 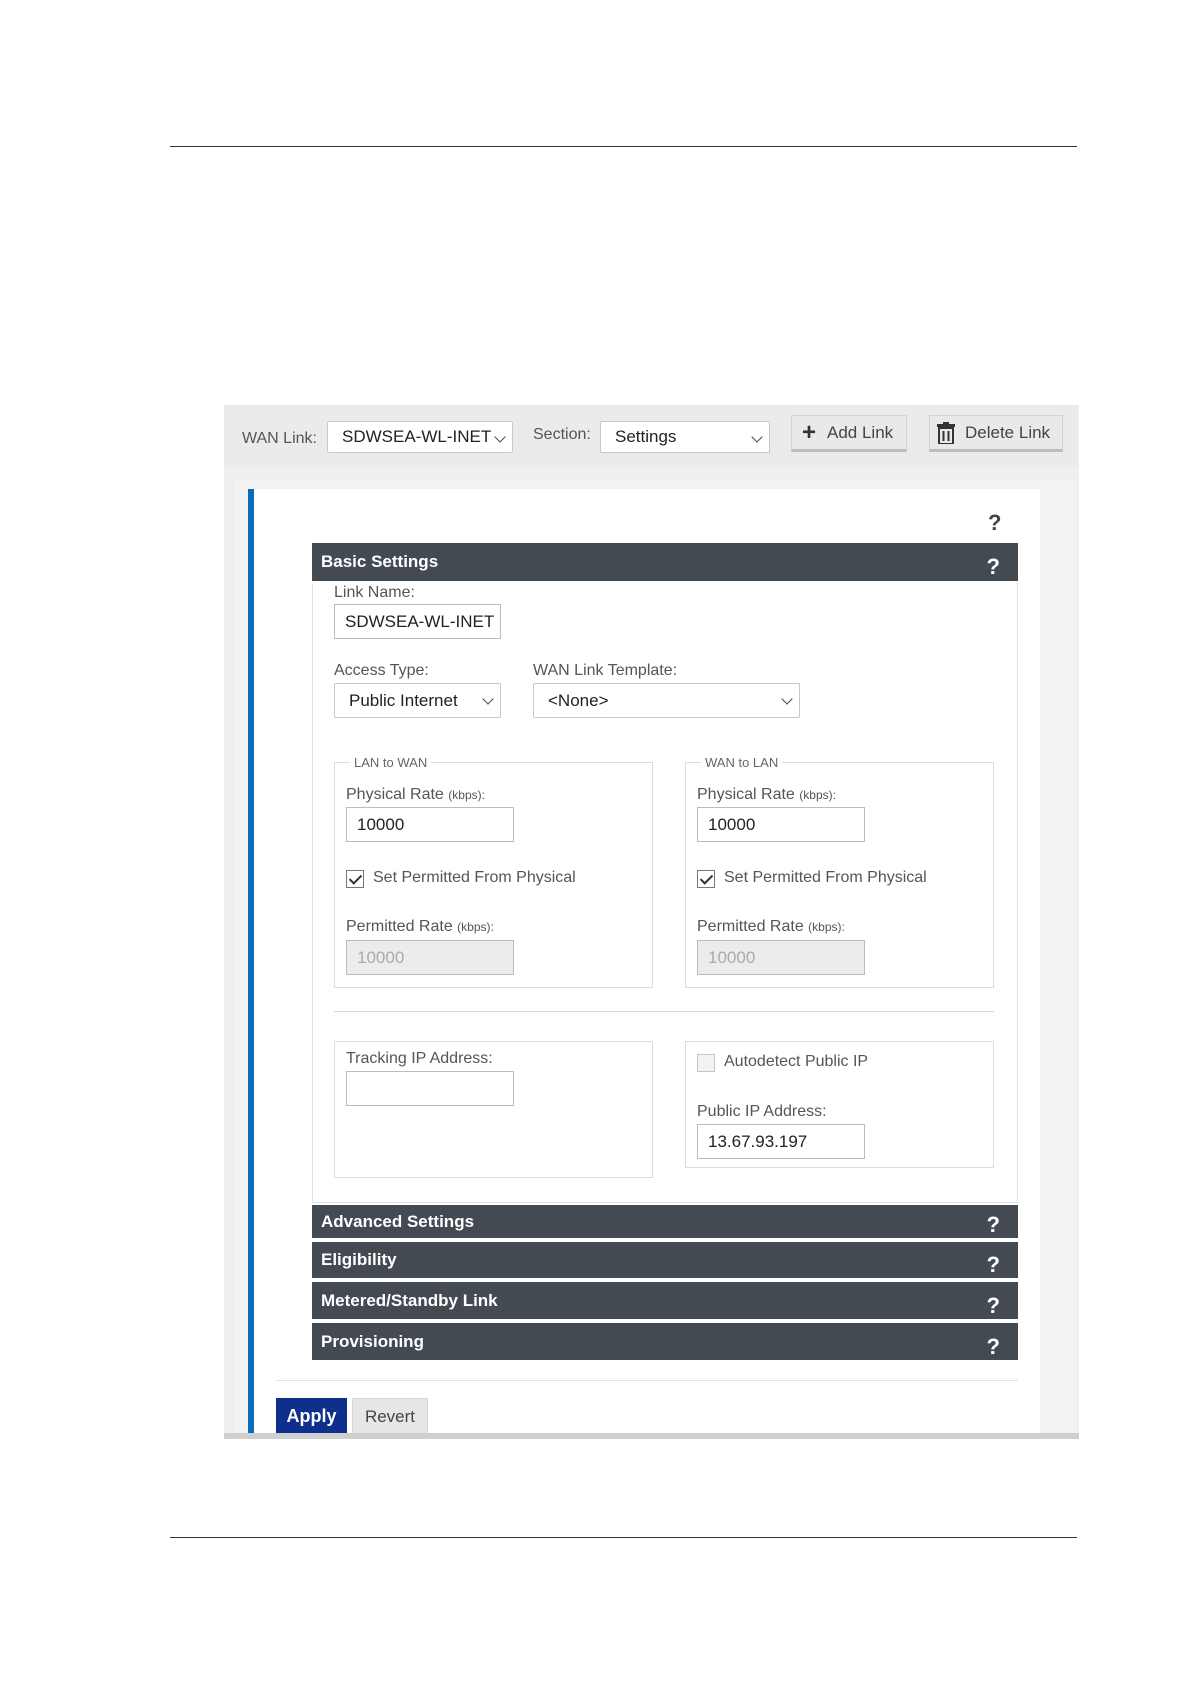 I want to click on lan-to-wan-physical-unit: (kbps):, so click(x=466, y=795).